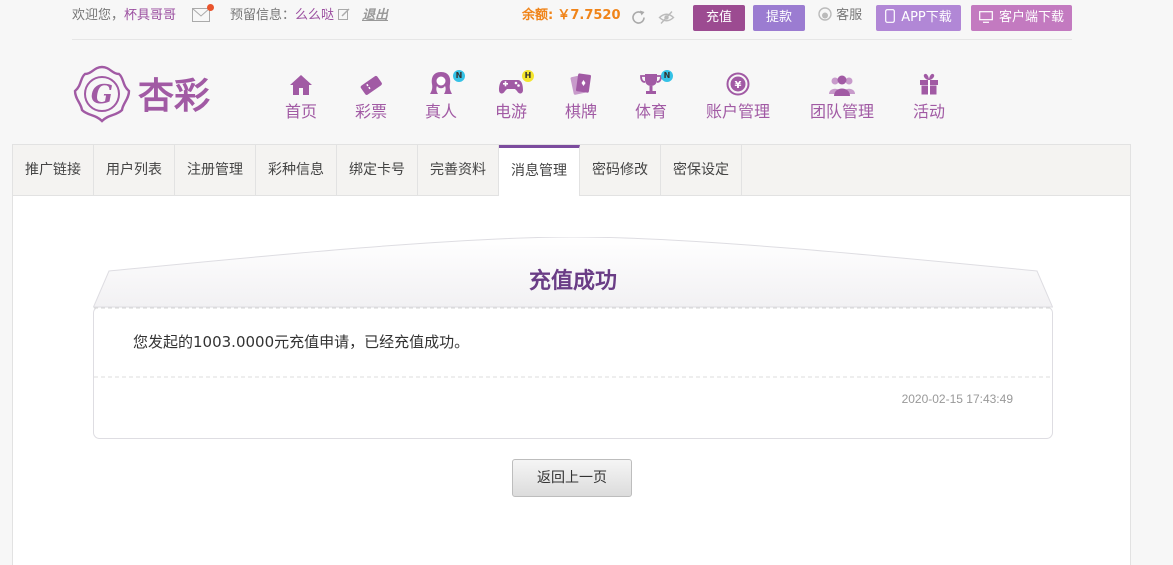 The image size is (1173, 565). I want to click on svg-text: G, so click(102, 95).